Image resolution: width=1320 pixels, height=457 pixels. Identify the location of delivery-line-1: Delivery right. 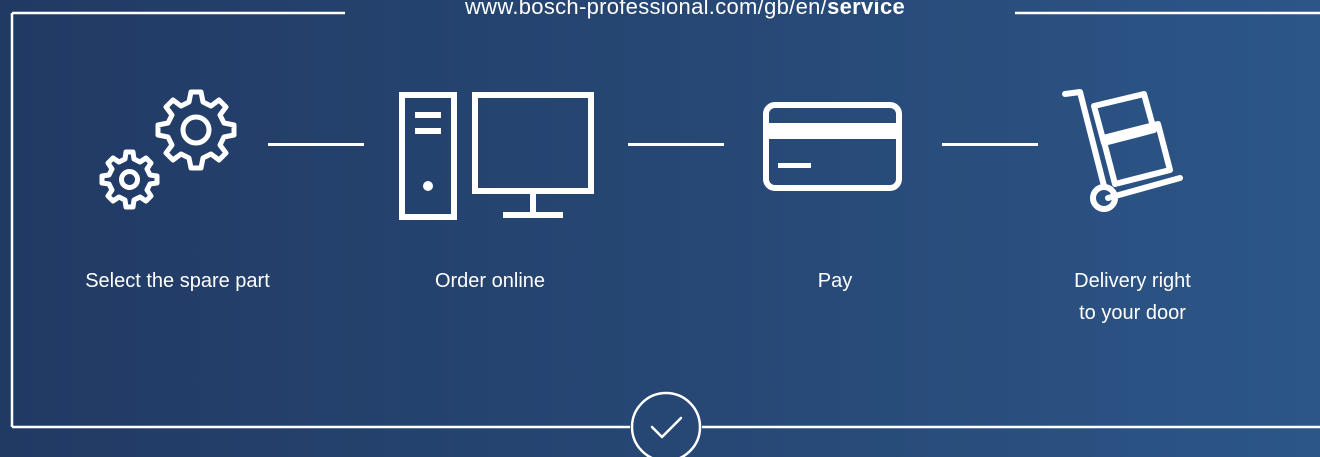
(1132, 281).